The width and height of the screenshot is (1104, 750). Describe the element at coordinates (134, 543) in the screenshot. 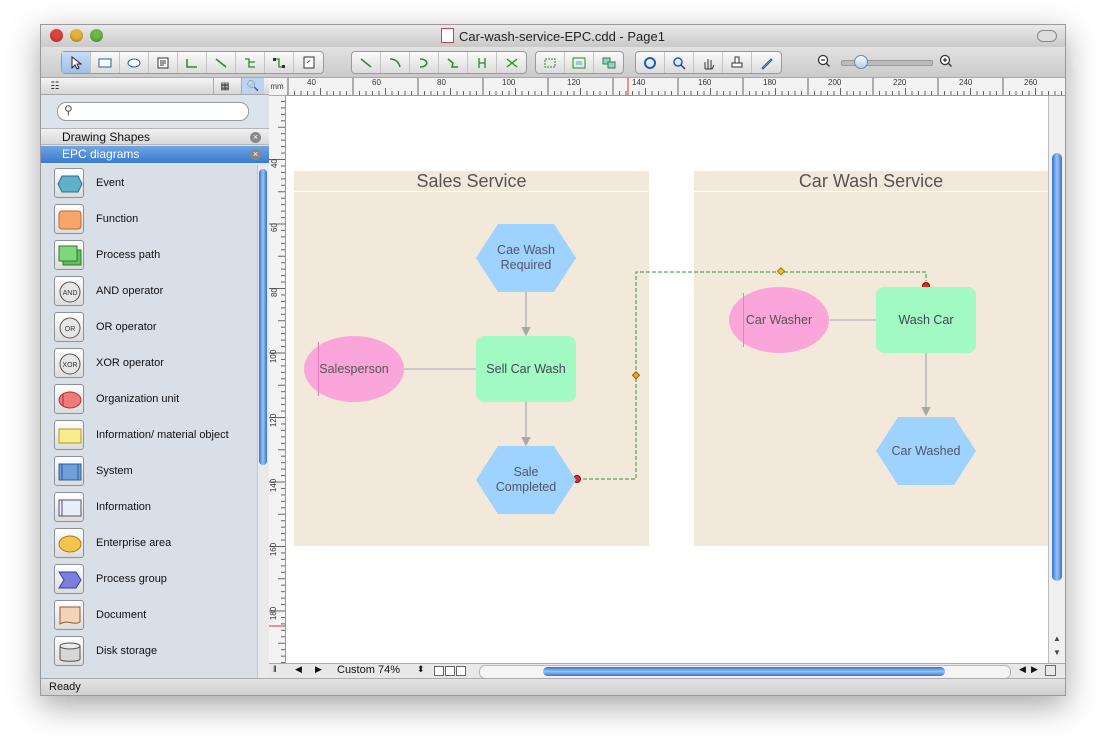

I see `shape-label: Enterprise area` at that location.